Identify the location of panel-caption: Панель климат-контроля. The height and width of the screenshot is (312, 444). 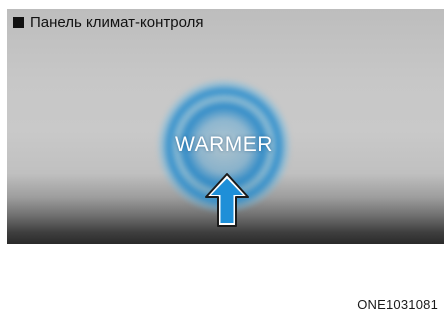
(108, 22).